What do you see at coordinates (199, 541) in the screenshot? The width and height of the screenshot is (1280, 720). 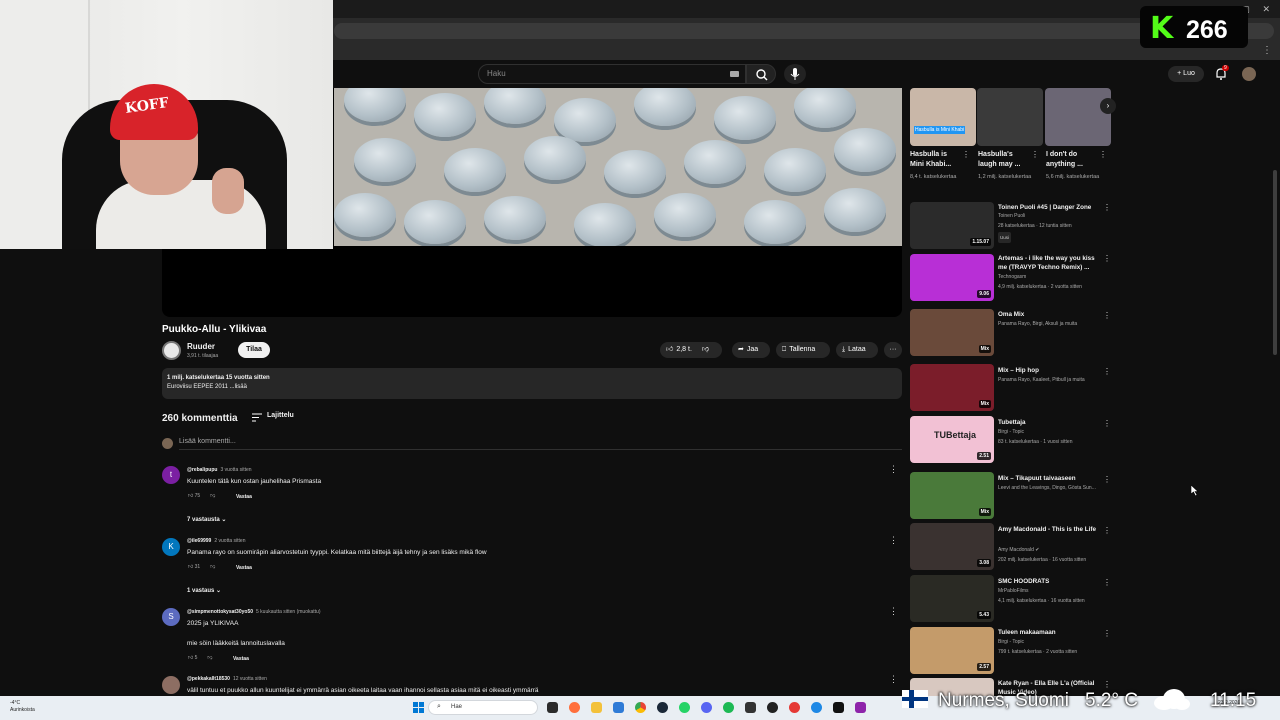 I see `comment-handle: @ile69999` at bounding box center [199, 541].